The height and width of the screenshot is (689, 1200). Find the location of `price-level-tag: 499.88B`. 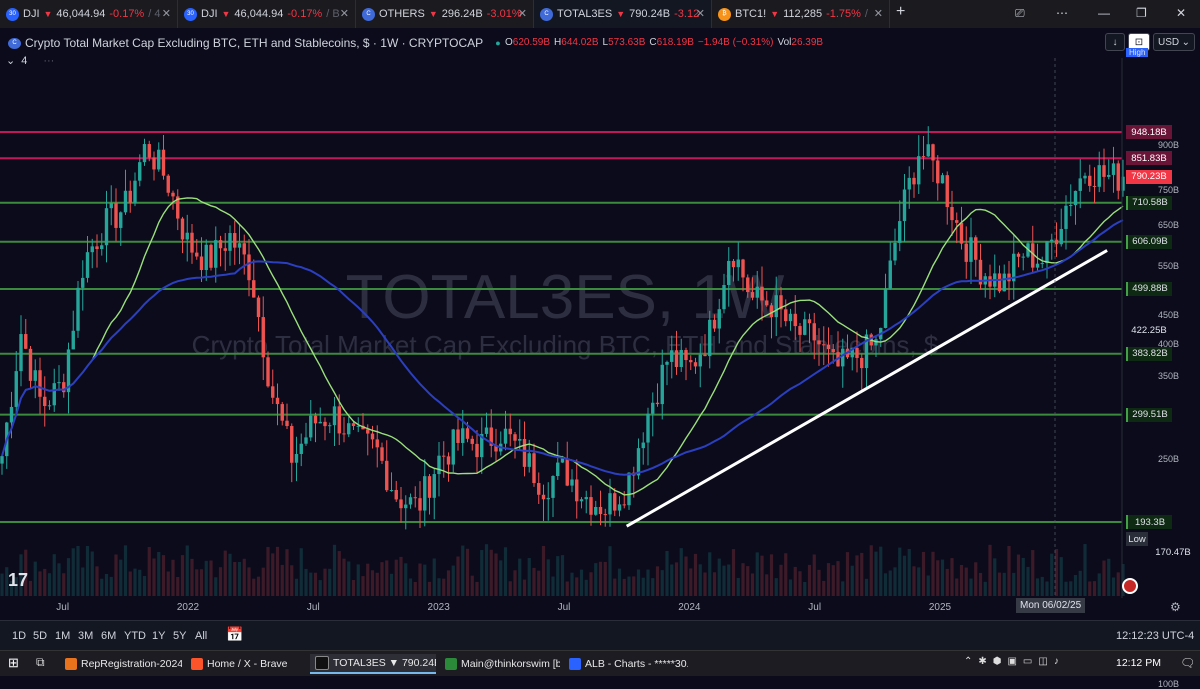

price-level-tag: 499.88B is located at coordinates (1149, 288).